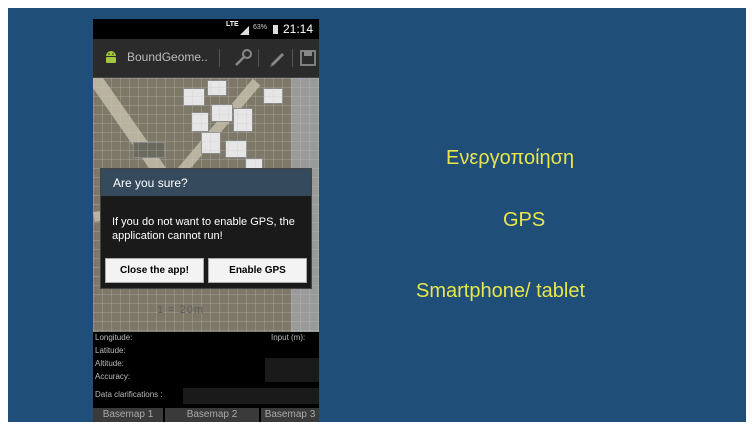  I want to click on caption-line-3: Smartphone/ tablet, so click(500, 291).